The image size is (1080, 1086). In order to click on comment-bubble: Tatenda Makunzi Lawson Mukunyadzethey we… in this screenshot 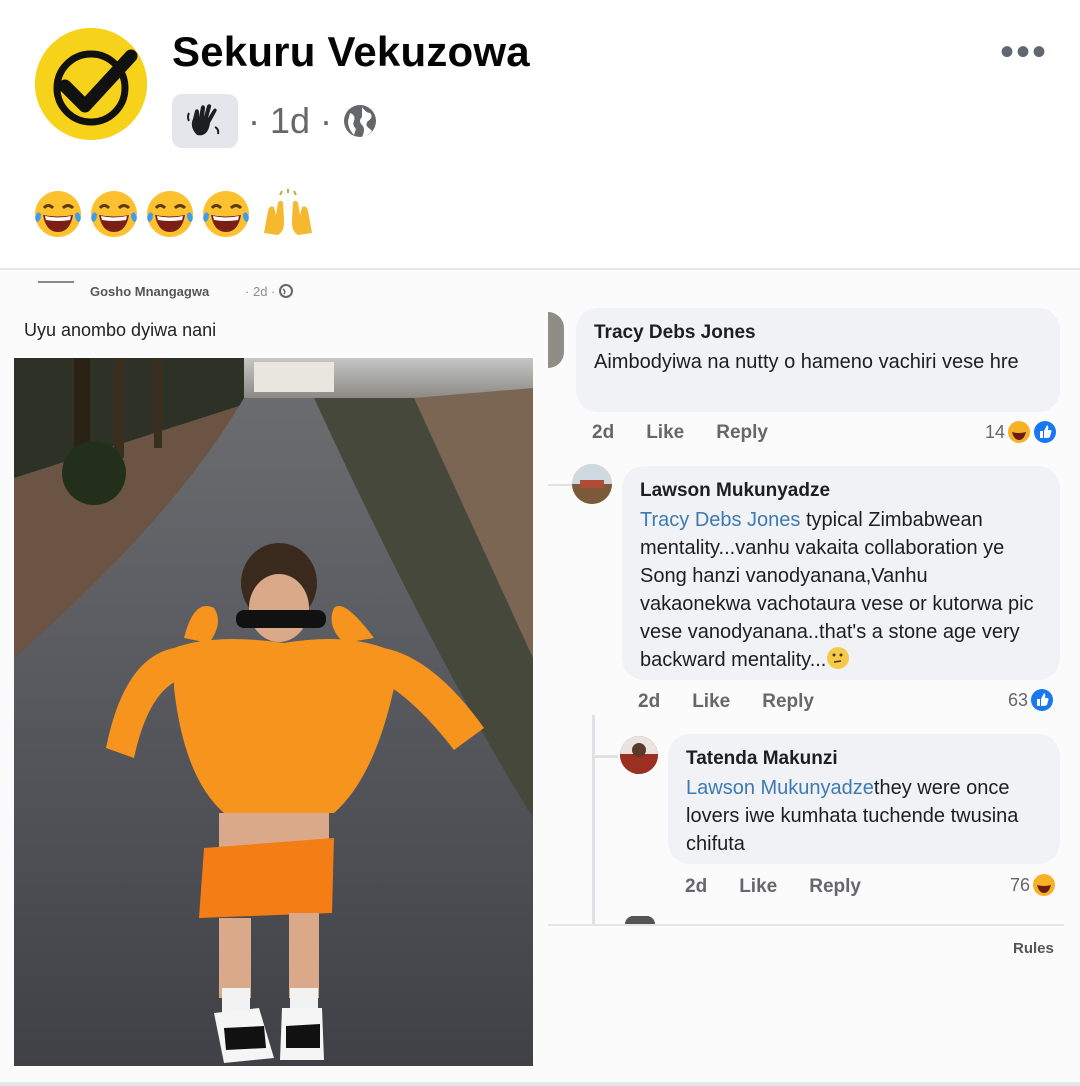, I will do `click(864, 799)`.